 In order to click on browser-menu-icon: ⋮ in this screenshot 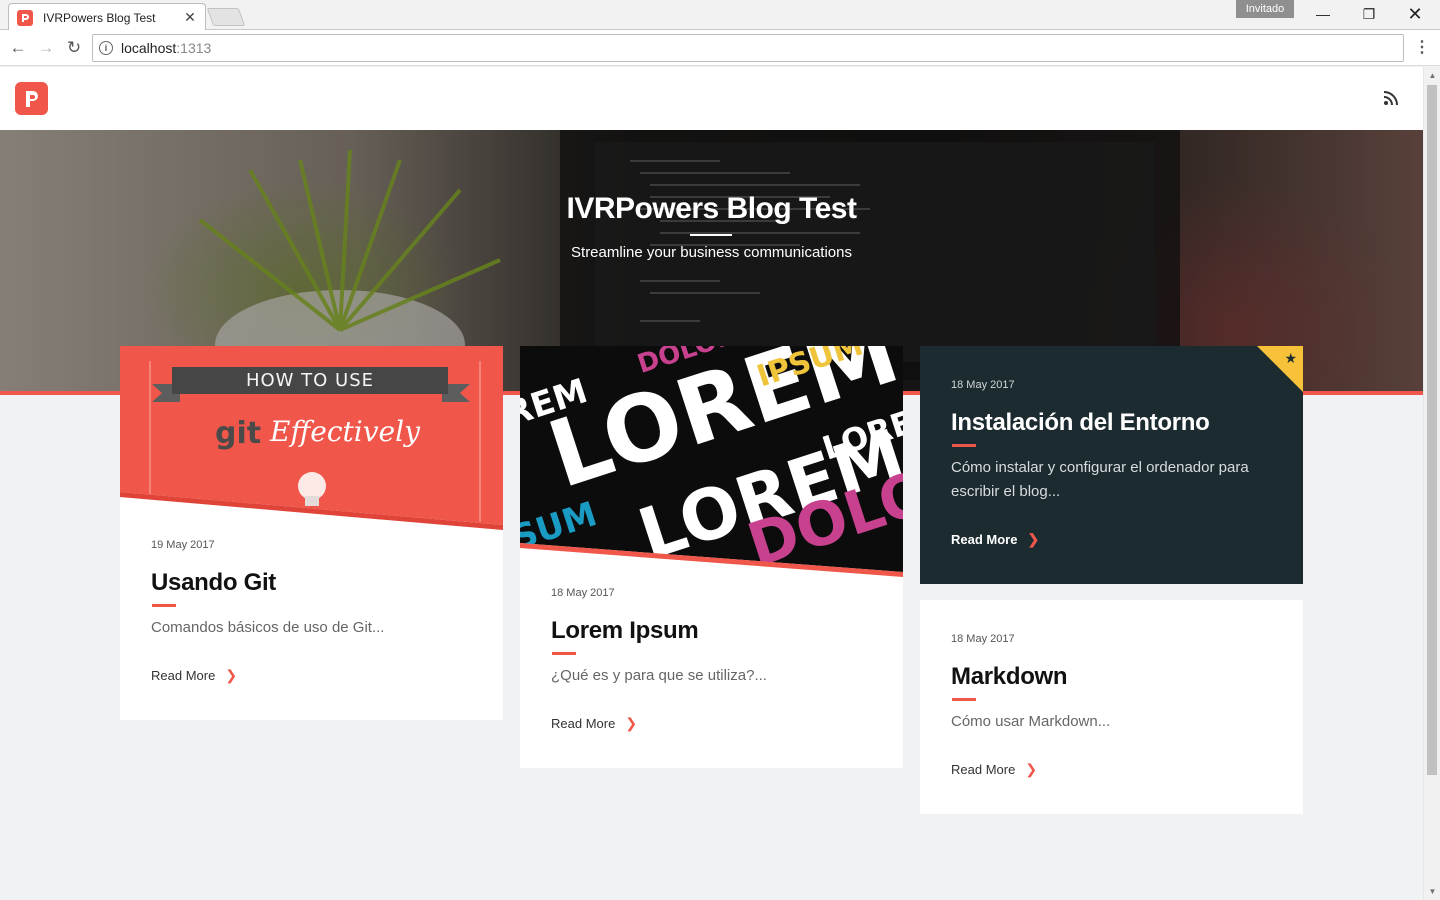, I will do `click(1422, 48)`.